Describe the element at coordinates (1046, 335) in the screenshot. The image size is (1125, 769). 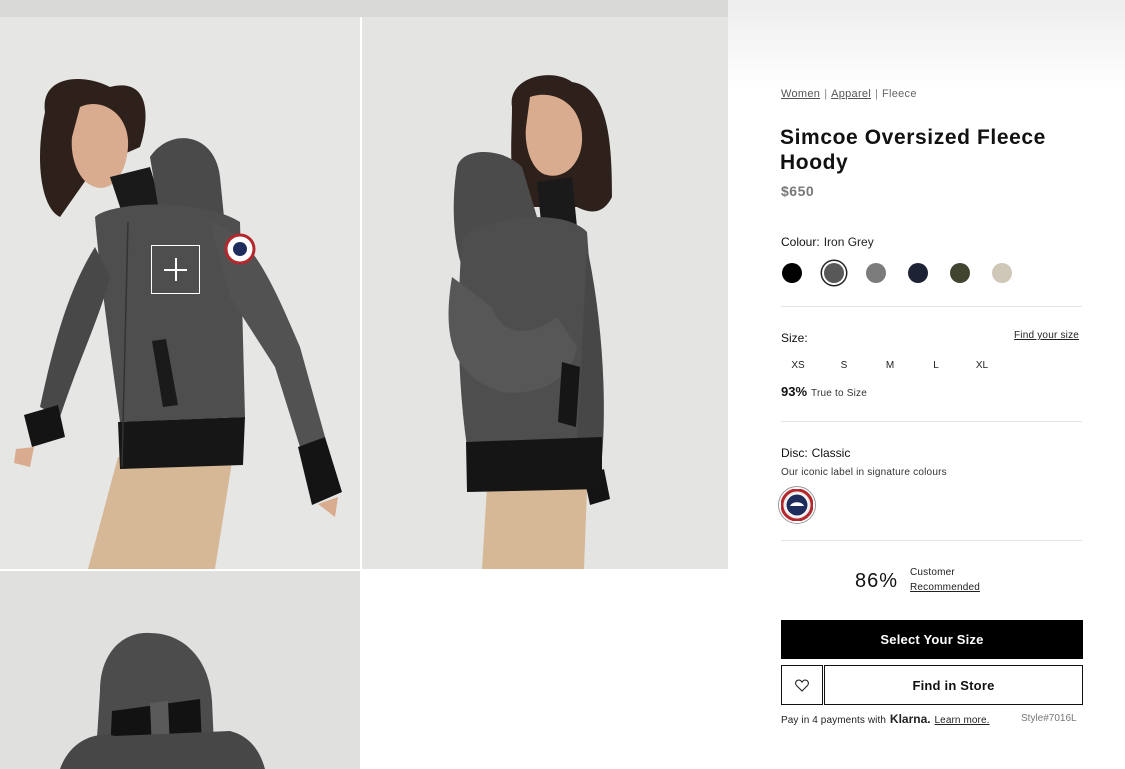
I see `find-your-size-link: Find your size` at that location.